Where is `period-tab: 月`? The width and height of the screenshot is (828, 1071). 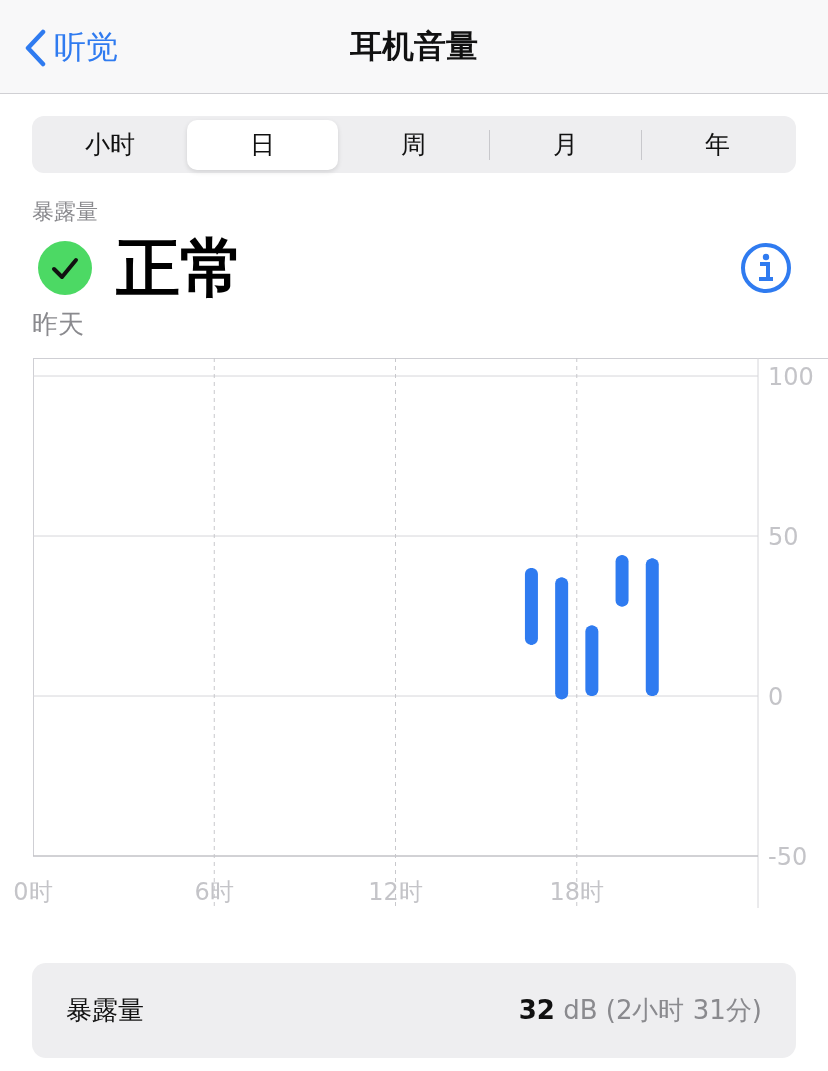
period-tab: 月 is located at coordinates (566, 144).